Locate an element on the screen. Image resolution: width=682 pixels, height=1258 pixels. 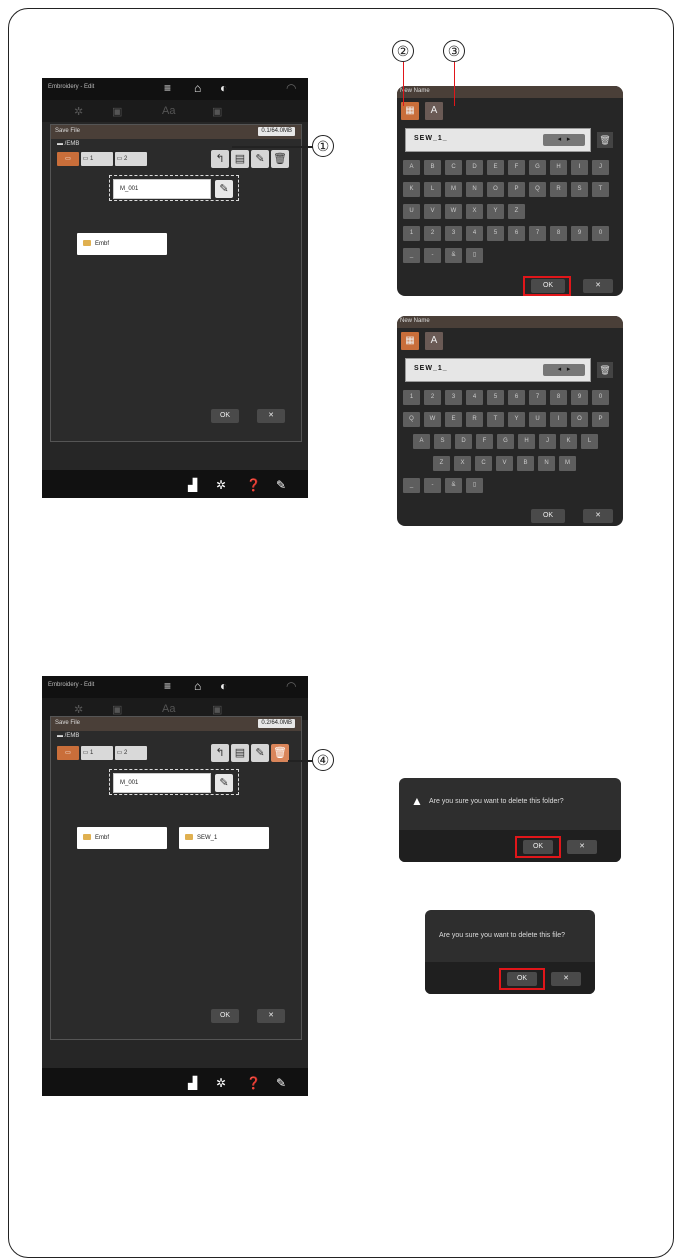
key: 9 is located at coordinates (579, 233).